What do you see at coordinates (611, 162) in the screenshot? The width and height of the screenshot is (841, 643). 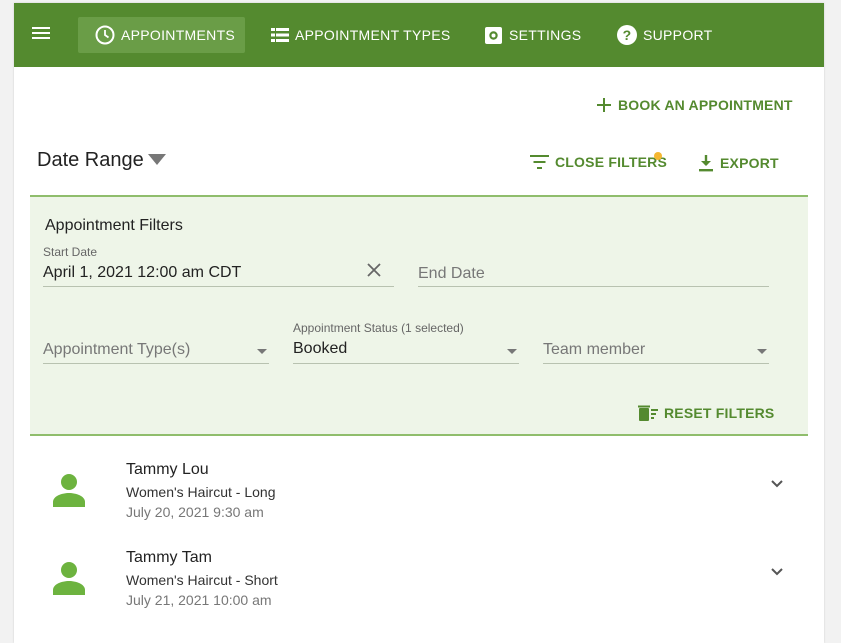 I see `close-filters-label: Close filters` at bounding box center [611, 162].